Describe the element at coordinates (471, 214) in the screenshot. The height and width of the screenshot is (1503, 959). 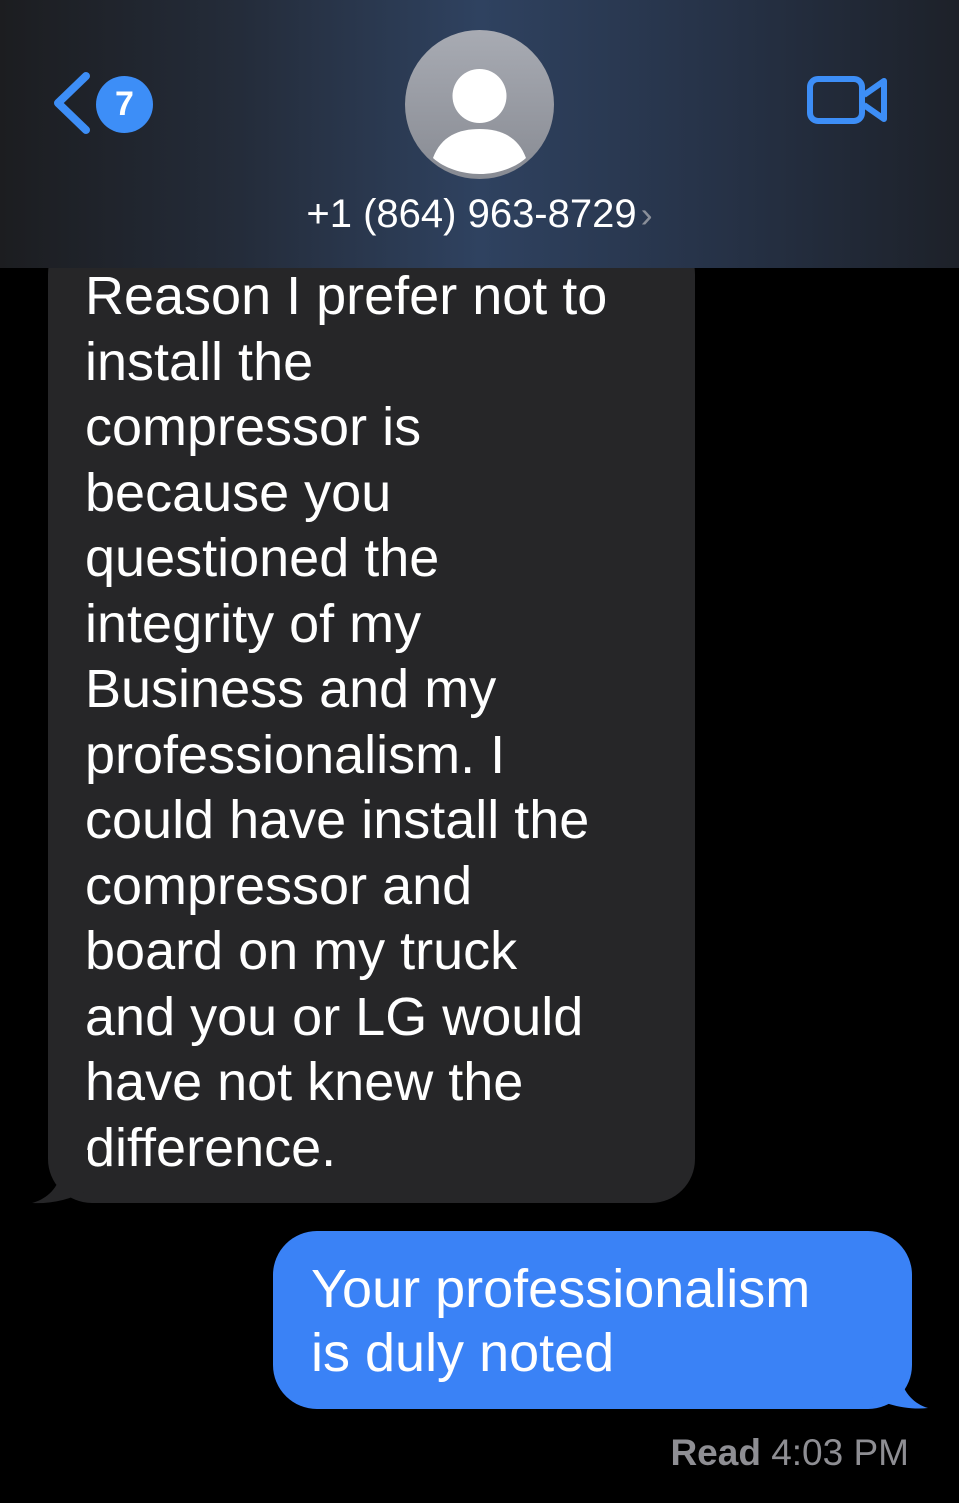
I see `contact-name-text: +1 (864) 963-8729` at that location.